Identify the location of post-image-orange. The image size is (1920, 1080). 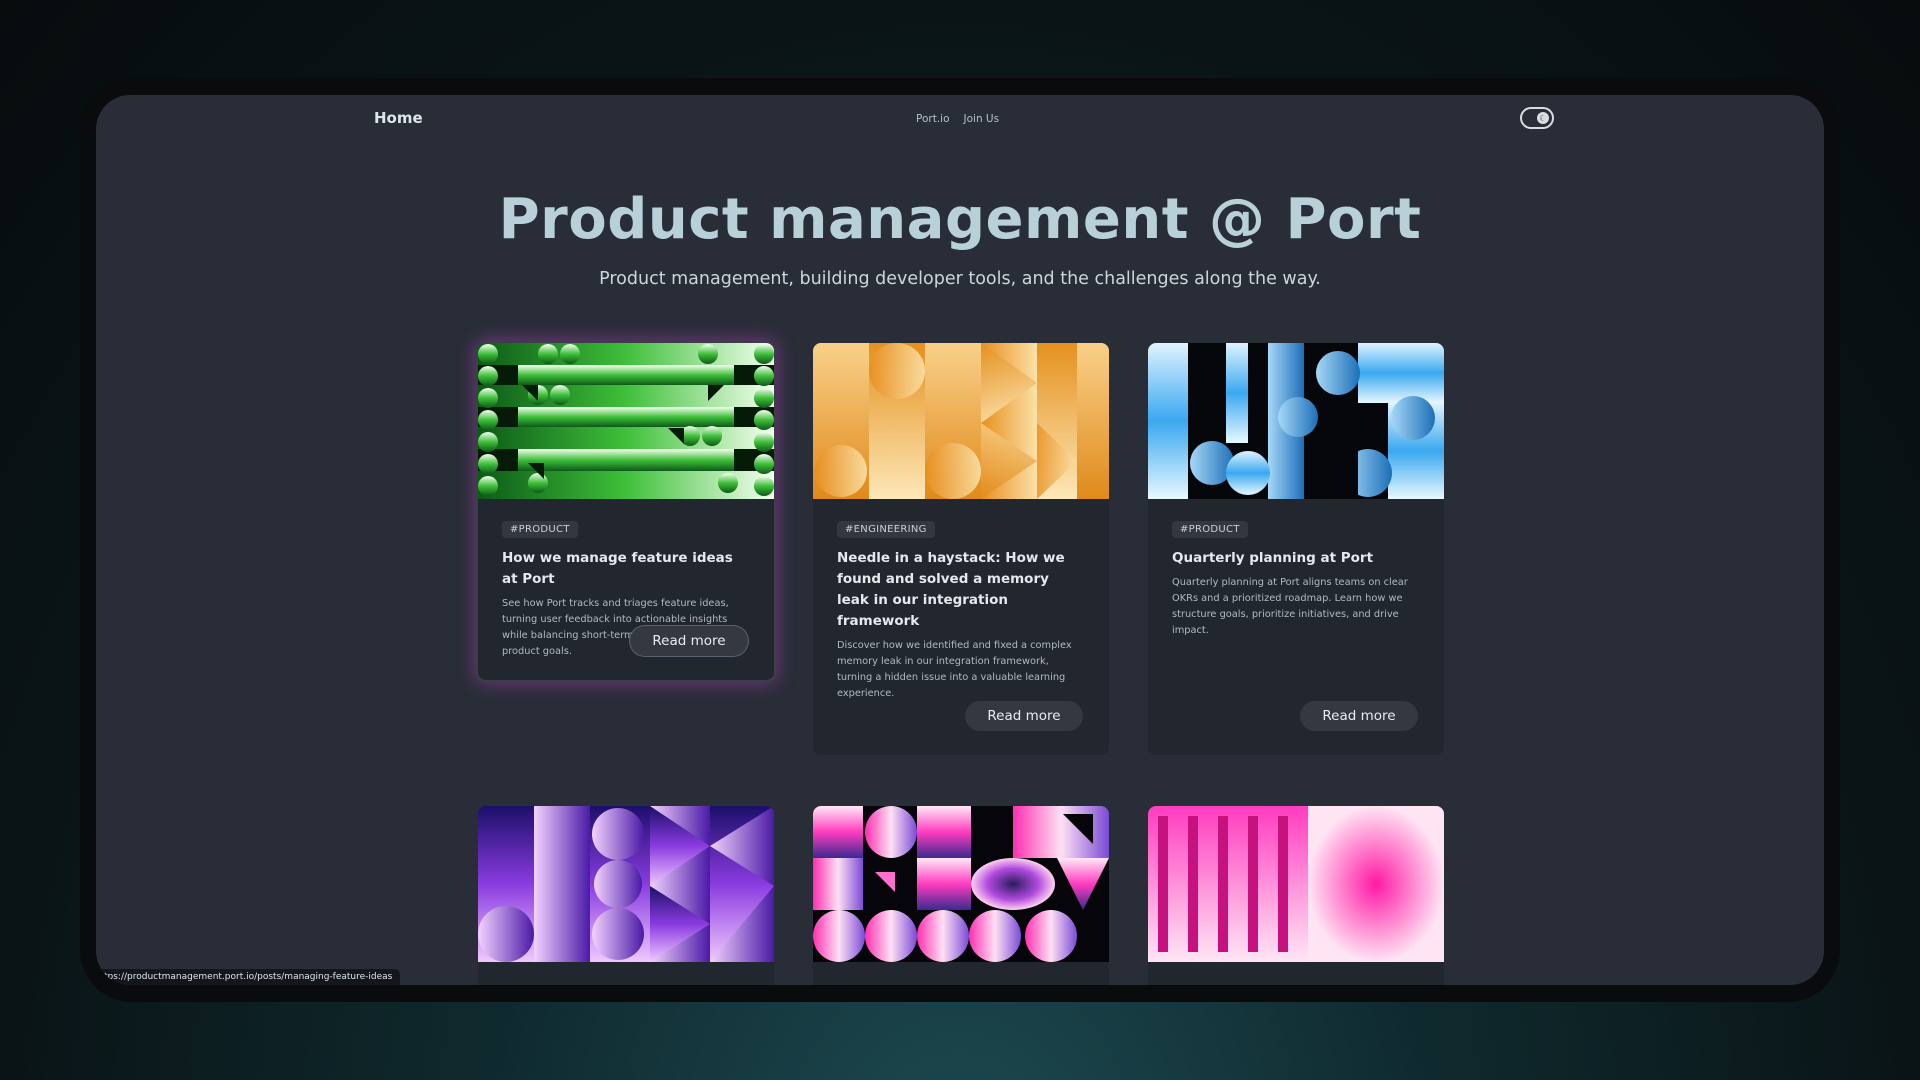
(961, 421).